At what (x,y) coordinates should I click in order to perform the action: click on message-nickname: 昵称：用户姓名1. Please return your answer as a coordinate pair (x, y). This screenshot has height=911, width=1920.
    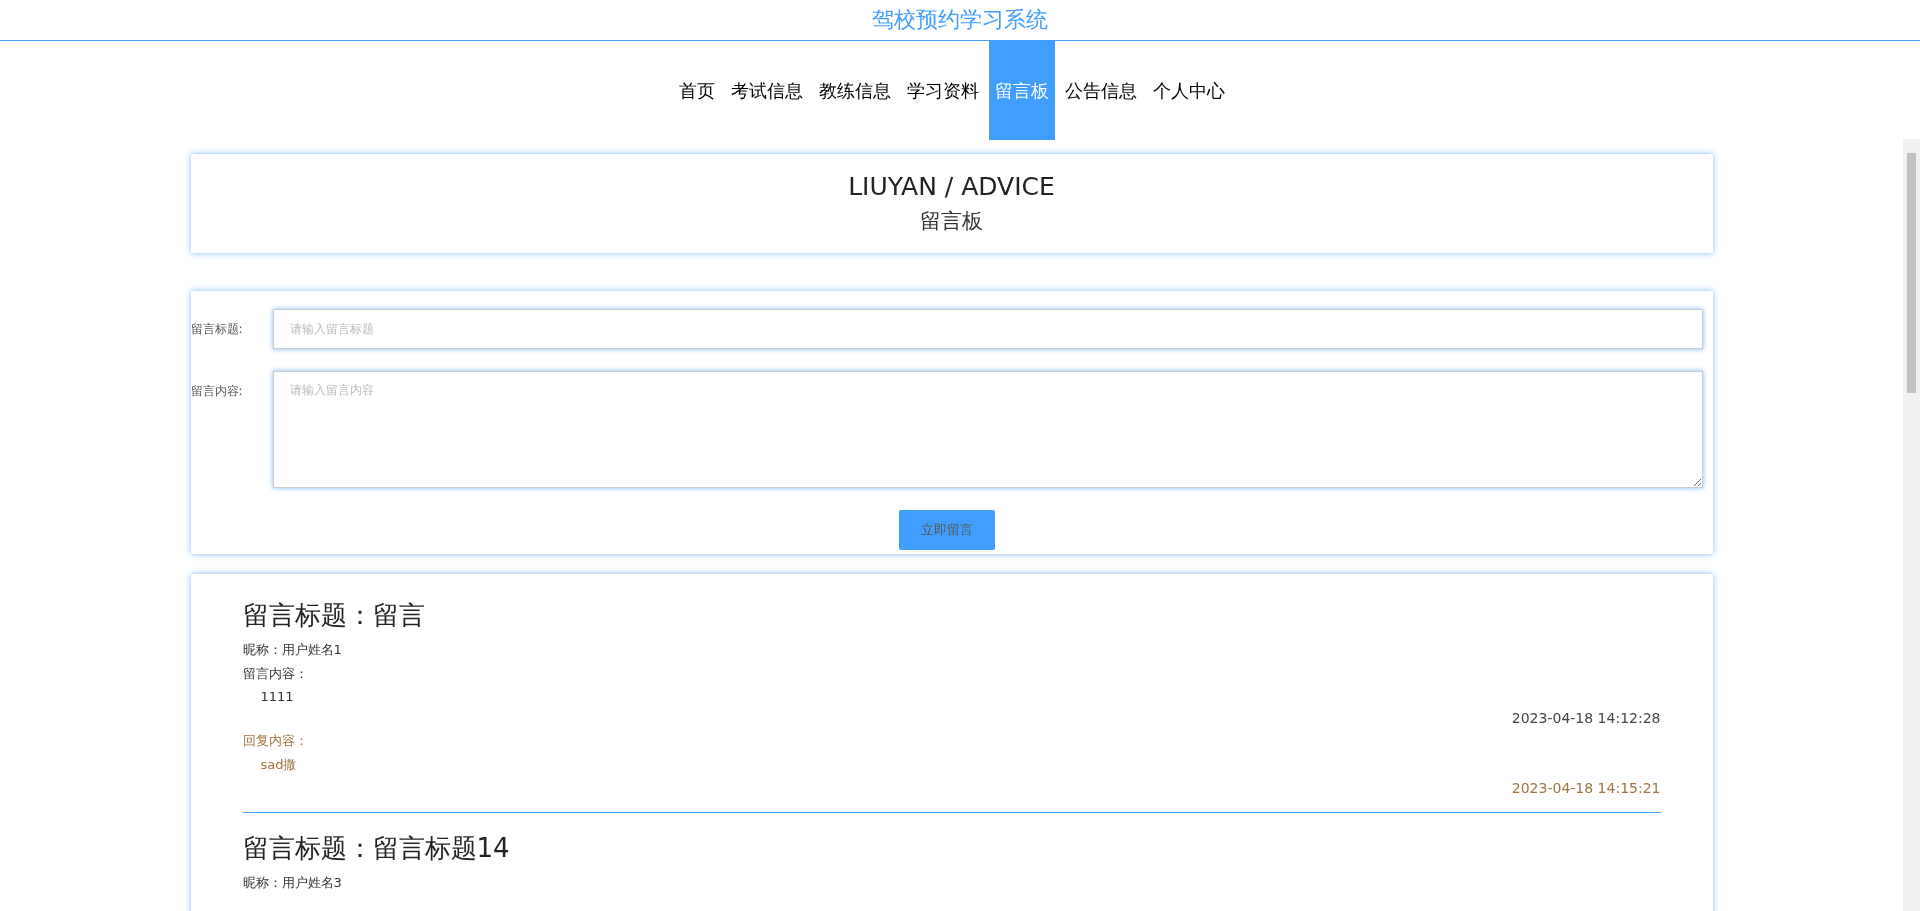
    Looking at the image, I should click on (292, 650).